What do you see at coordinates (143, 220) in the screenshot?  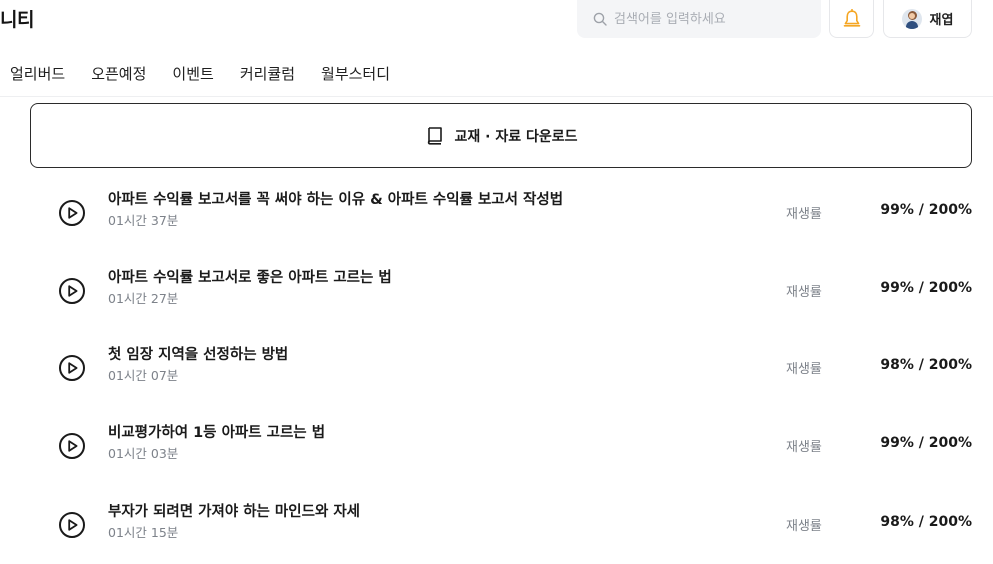 I see `lesson-duration: 01시간 37분` at bounding box center [143, 220].